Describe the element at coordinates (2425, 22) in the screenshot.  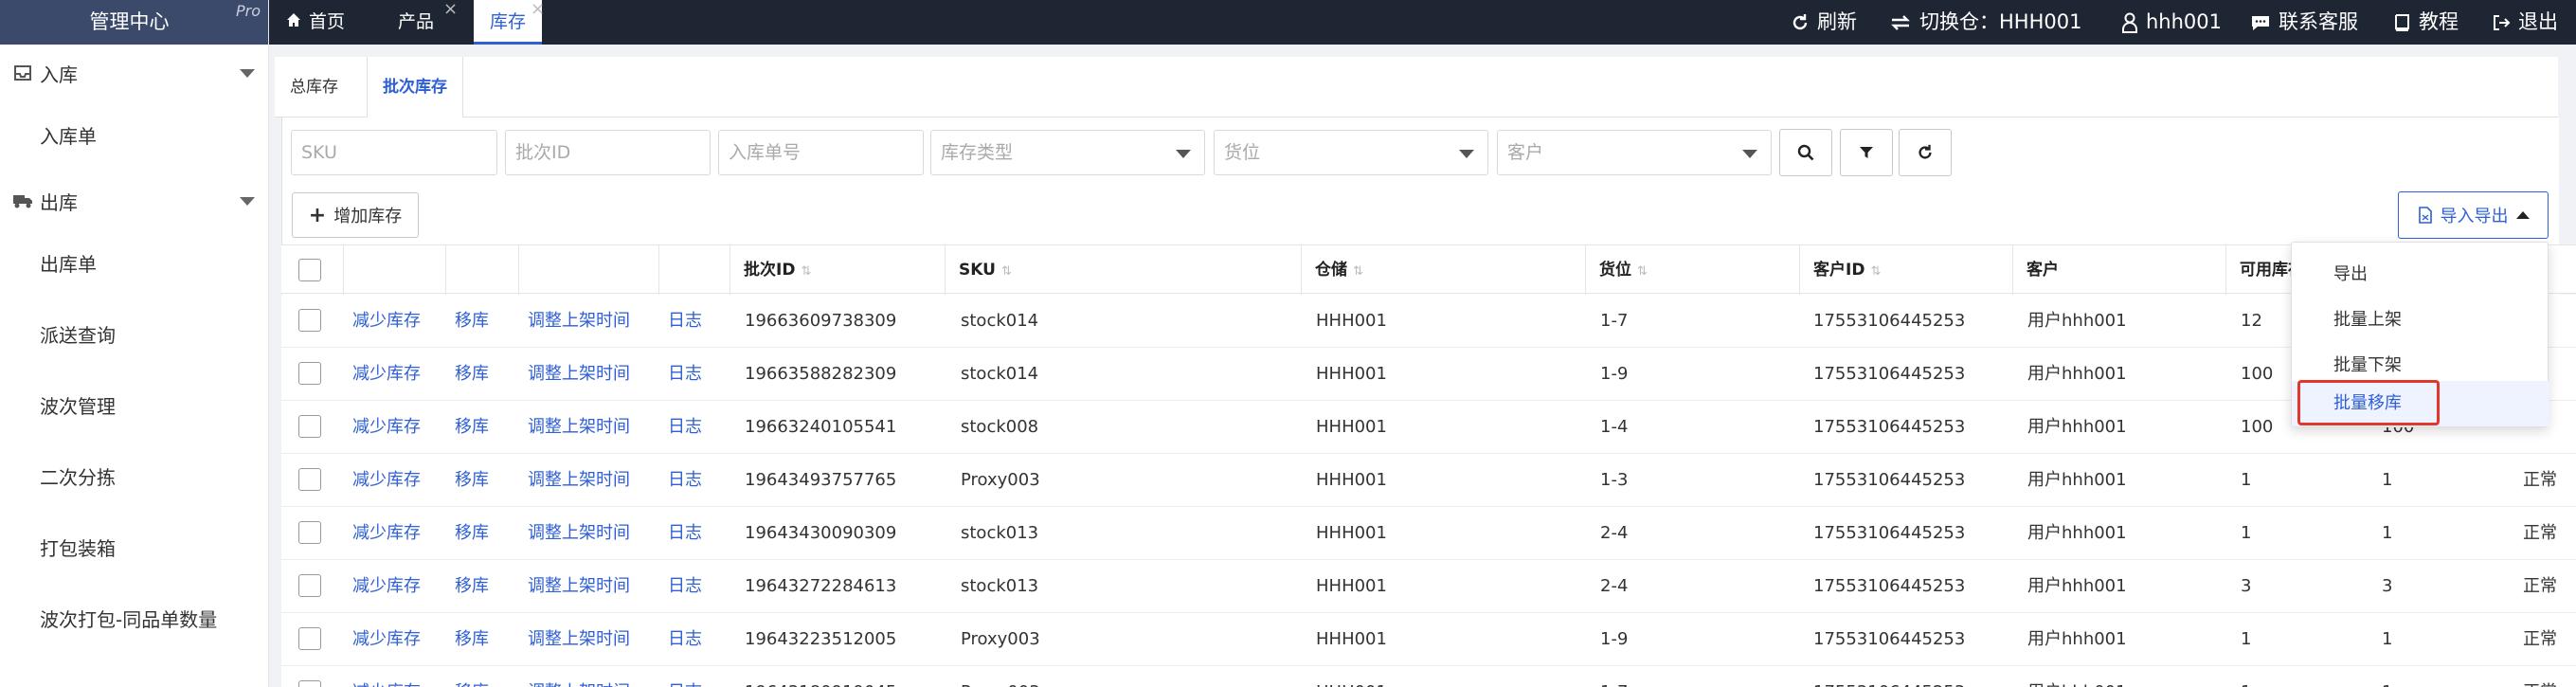
I see `tutorial-button: 教程` at that location.